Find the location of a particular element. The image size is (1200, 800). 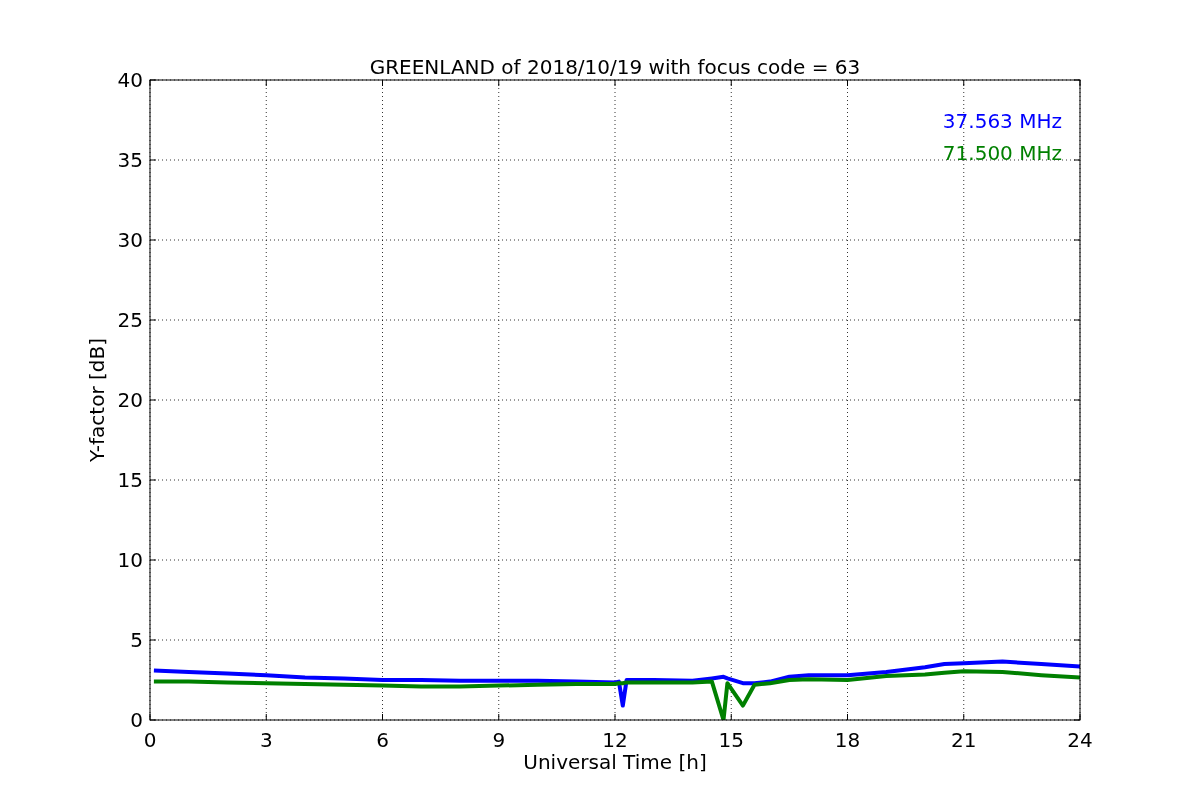

x-axis-label: Universal Time [h] is located at coordinates (615, 762).